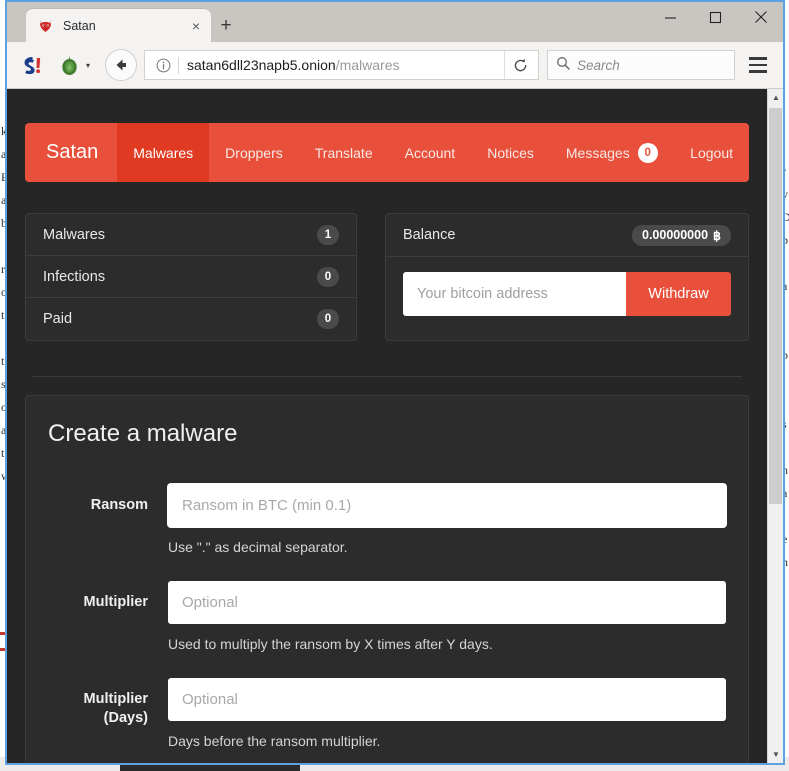 The image size is (789, 771). I want to click on nav-item-translate: Translate, so click(344, 152).